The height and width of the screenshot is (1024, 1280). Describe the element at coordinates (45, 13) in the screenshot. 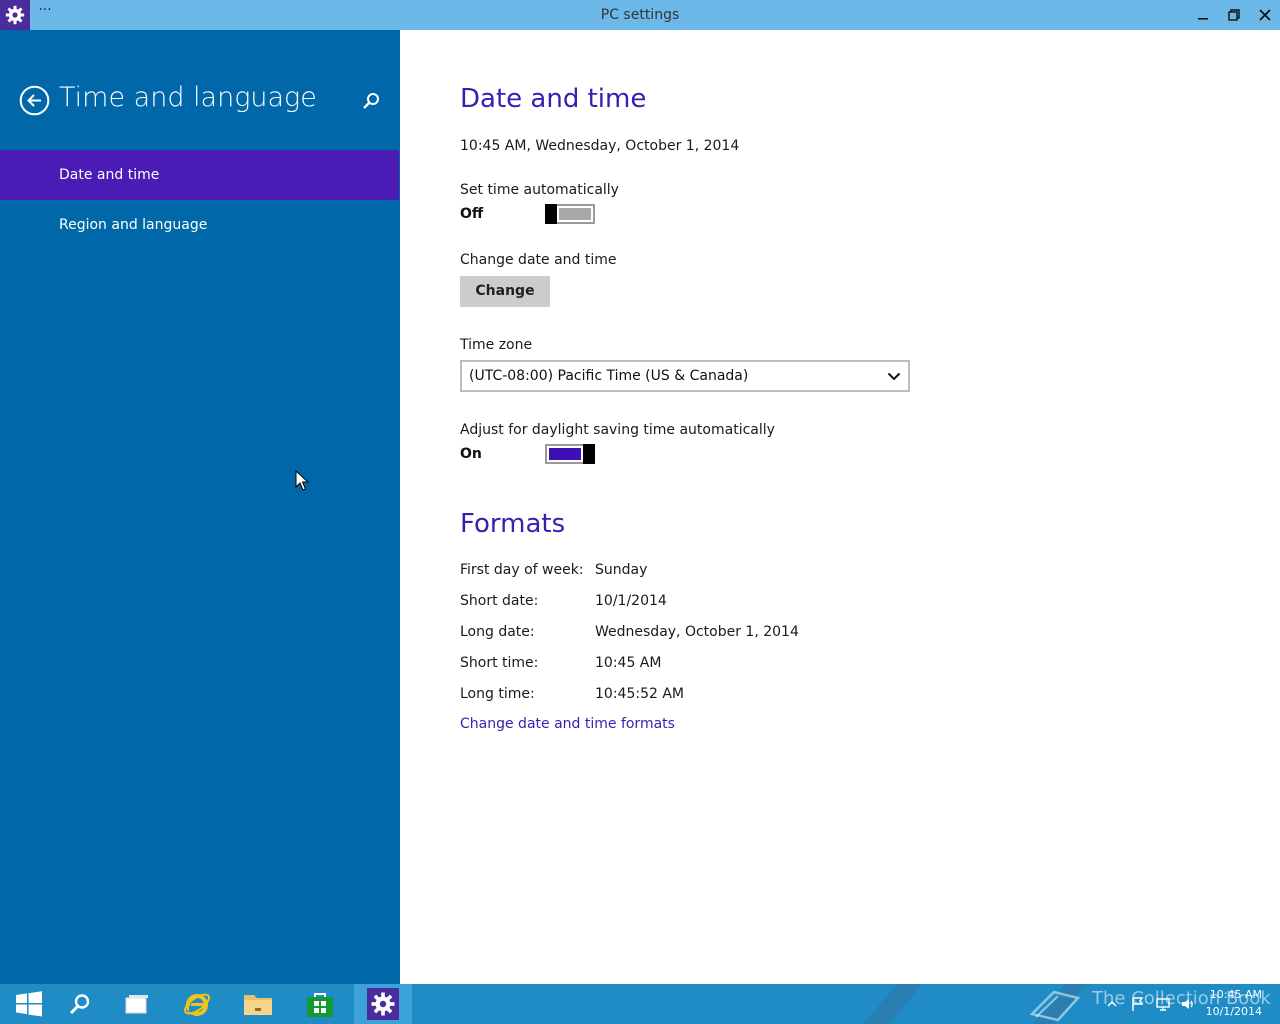

I see `app-commands-button: ···` at that location.